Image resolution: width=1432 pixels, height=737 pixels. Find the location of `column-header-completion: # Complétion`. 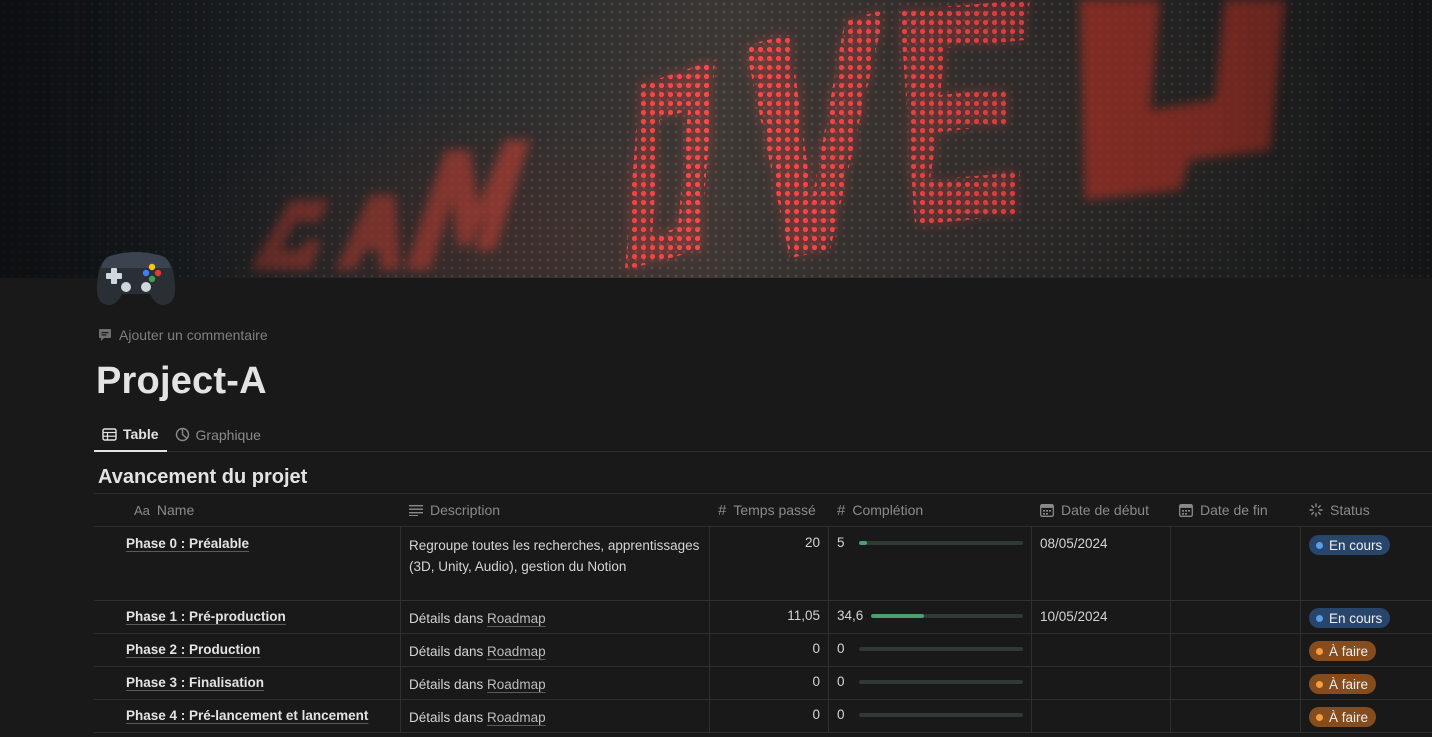

column-header-completion: # Complétion is located at coordinates (930, 510).